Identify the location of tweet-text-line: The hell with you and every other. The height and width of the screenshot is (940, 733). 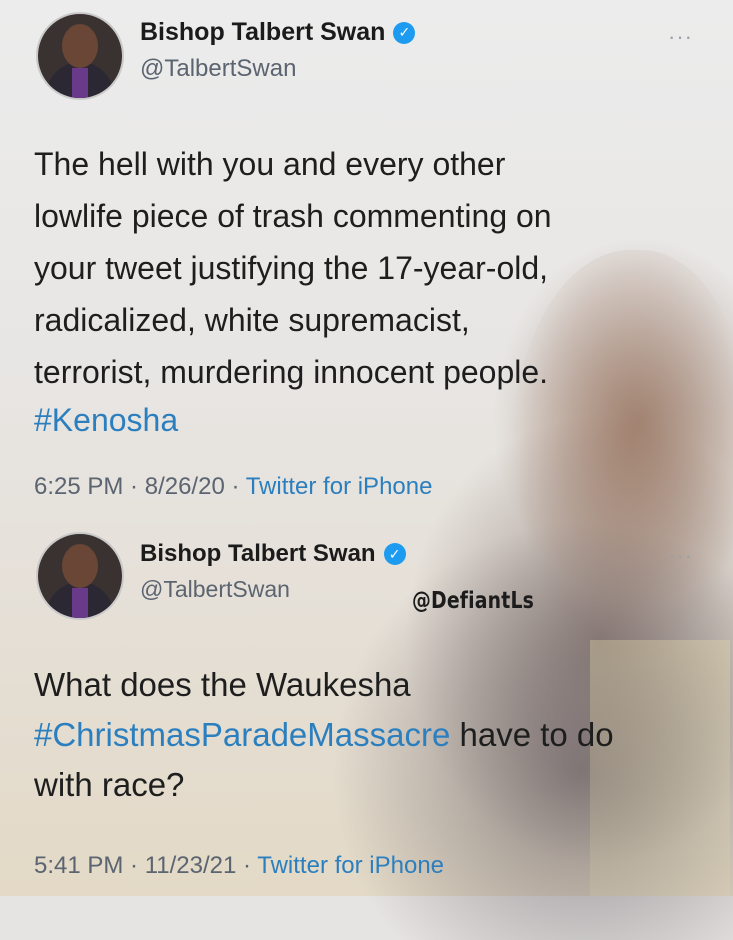
(270, 164).